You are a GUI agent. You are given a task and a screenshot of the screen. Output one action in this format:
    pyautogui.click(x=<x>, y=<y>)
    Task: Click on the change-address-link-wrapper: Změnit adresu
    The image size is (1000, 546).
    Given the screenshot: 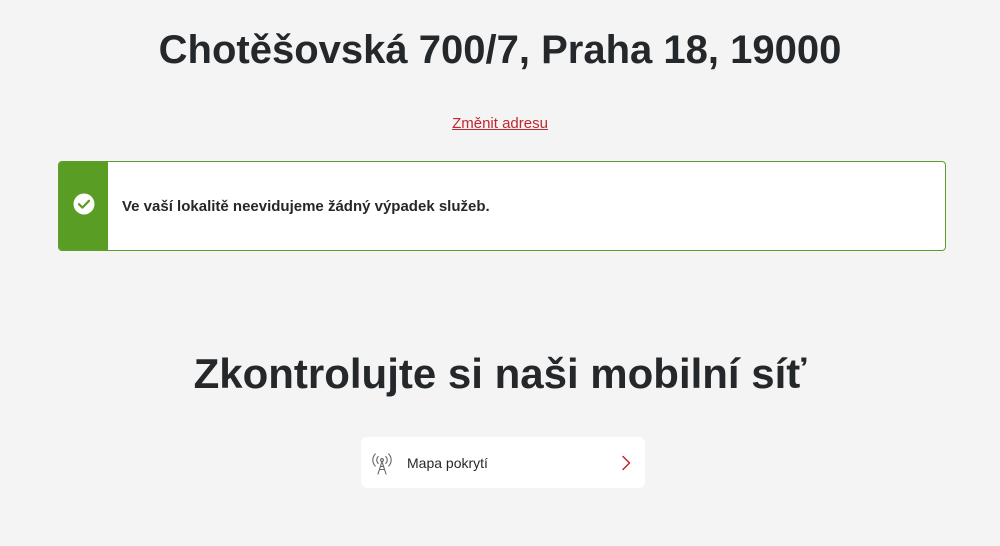 What is the action you would take?
    pyautogui.click(x=500, y=124)
    